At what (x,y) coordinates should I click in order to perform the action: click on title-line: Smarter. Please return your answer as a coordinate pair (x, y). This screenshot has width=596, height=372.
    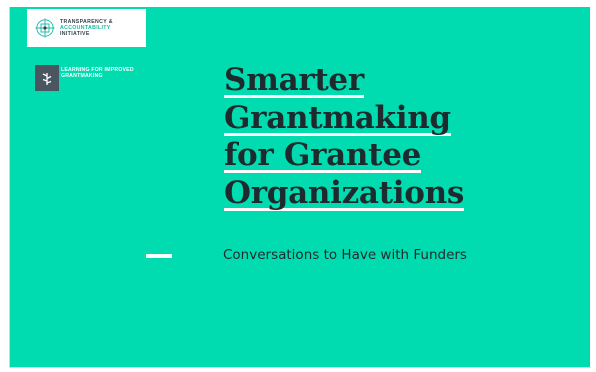
    Looking at the image, I should click on (344, 81).